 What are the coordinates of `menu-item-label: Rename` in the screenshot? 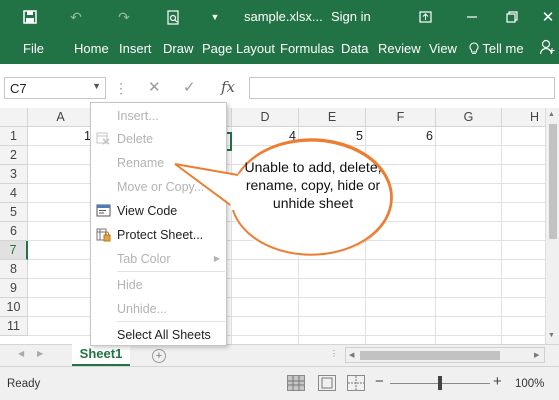 It's located at (141, 163).